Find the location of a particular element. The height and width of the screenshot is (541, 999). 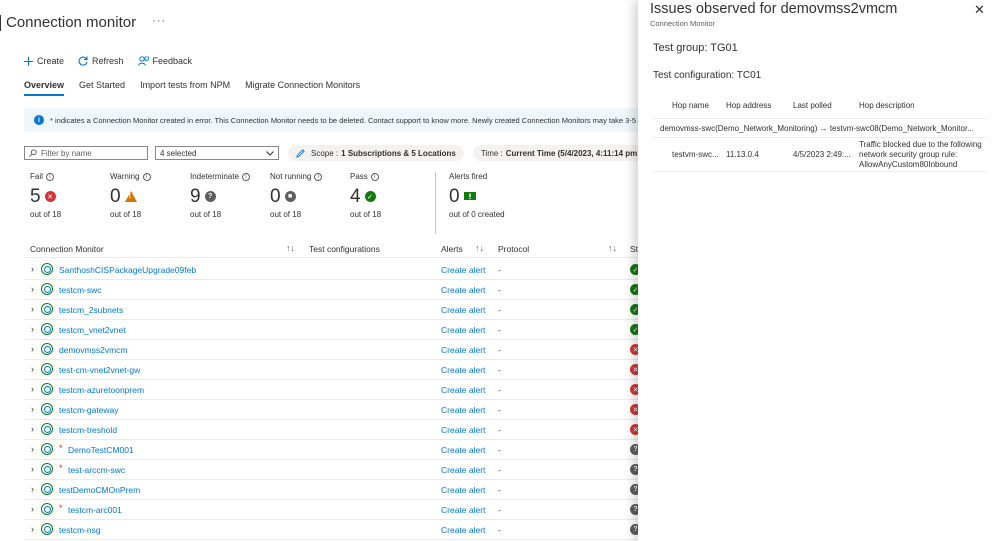

tab-get-started: Get Started is located at coordinates (102, 88).